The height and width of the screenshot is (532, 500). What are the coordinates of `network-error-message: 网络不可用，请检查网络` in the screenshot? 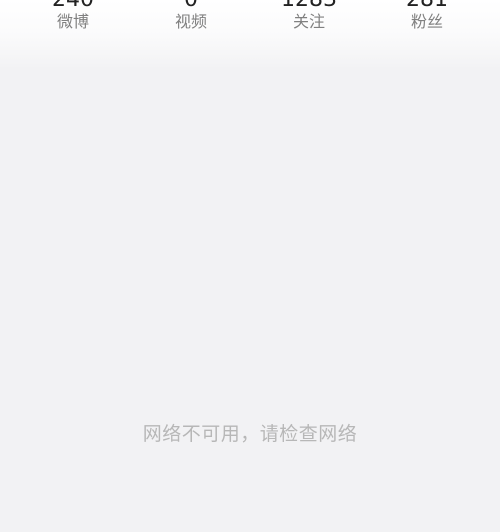 It's located at (250, 434).